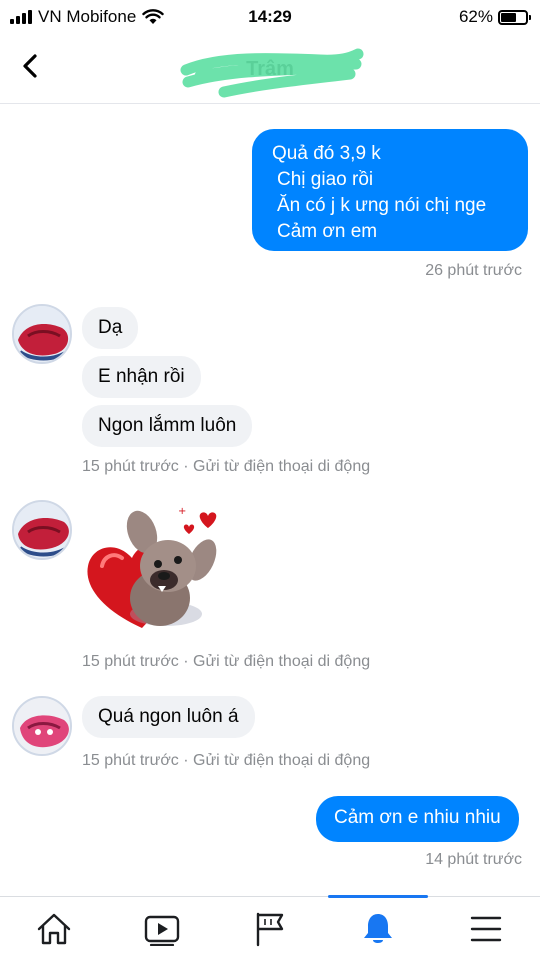 The width and height of the screenshot is (540, 960). I want to click on video-icon, so click(162, 930).